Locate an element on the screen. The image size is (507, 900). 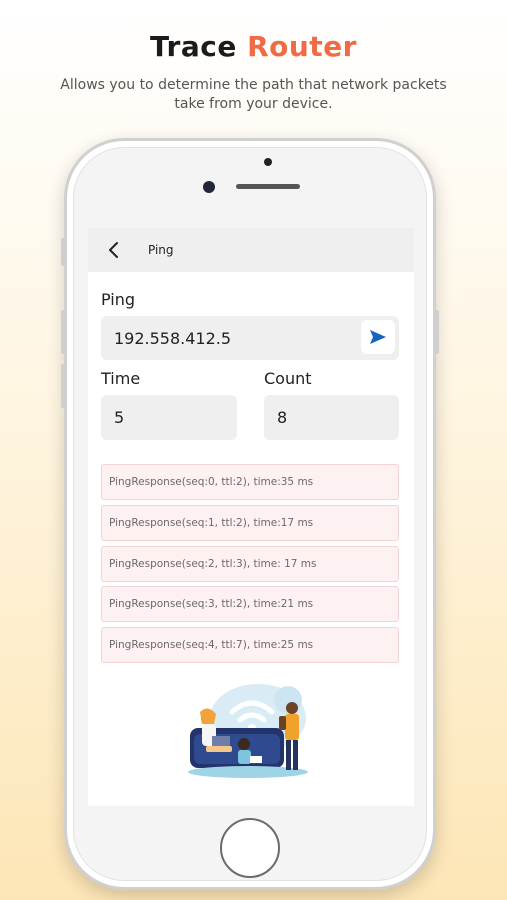
send-icon is located at coordinates (378, 337).